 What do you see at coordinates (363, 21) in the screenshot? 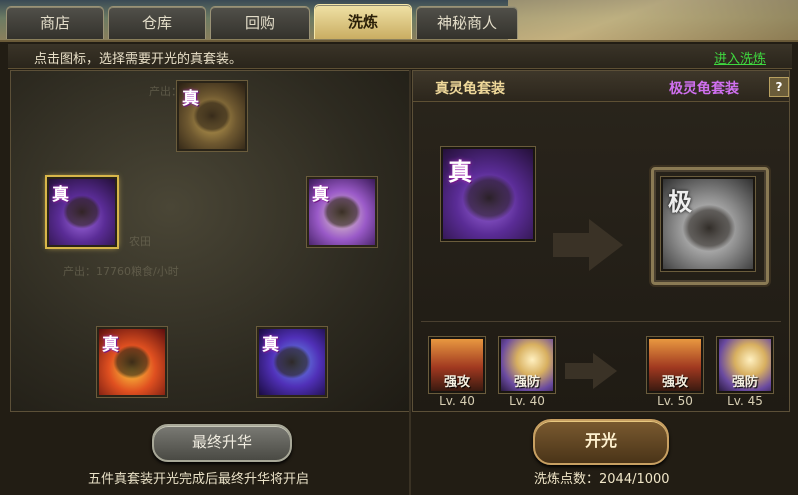
I see `tab-refine: 洗炼` at bounding box center [363, 21].